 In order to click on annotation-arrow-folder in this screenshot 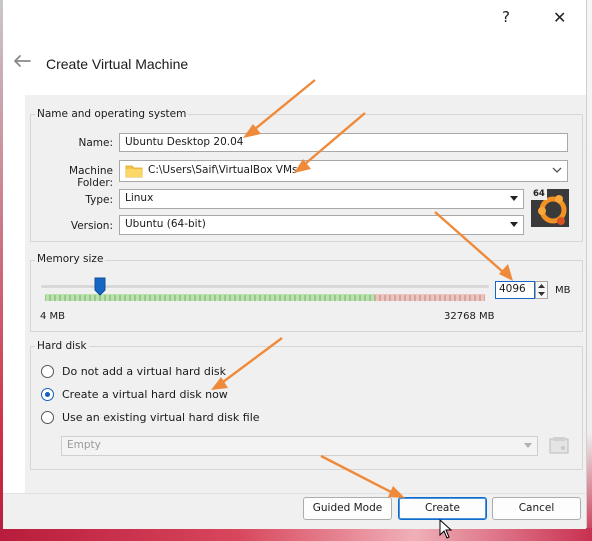, I will do `click(330, 142)`.